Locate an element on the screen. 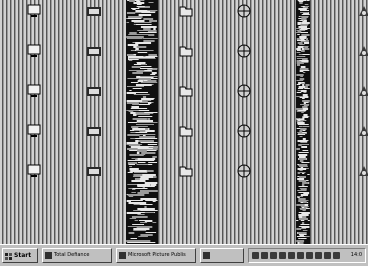  monitor-icon is located at coordinates (34, 91).